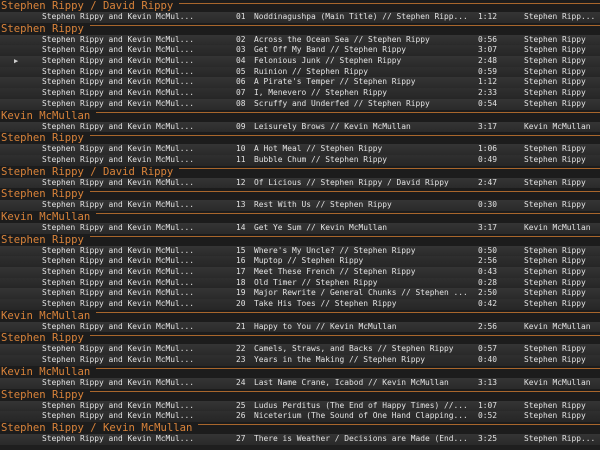 This screenshot has height=450, width=600. Describe the element at coordinates (487, 282) in the screenshot. I see `track-duration: 0:28` at that location.